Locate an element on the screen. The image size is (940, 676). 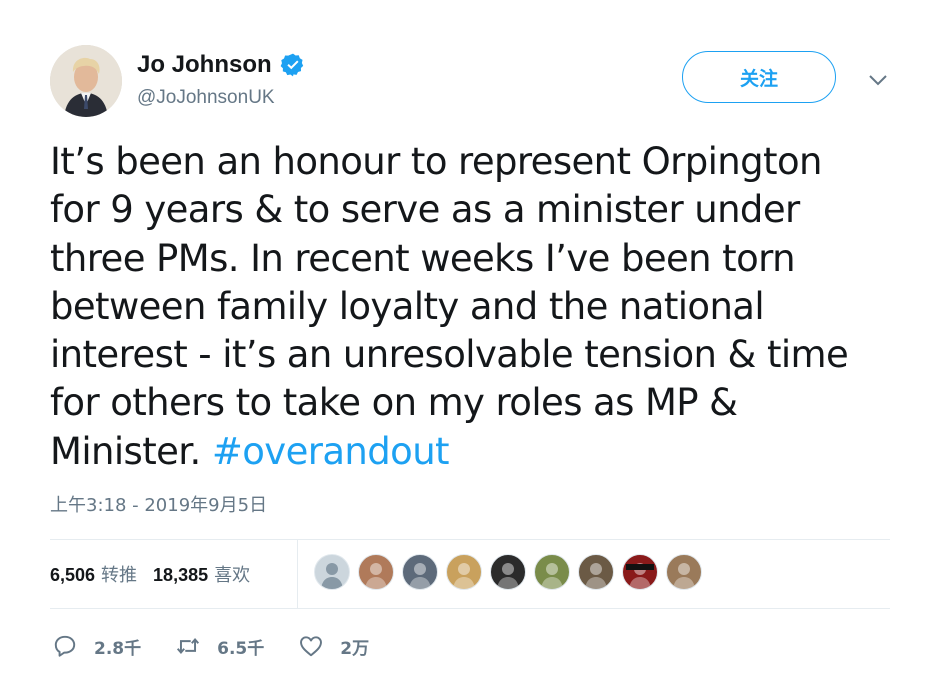
retweet-icon is located at coordinates (188, 646).